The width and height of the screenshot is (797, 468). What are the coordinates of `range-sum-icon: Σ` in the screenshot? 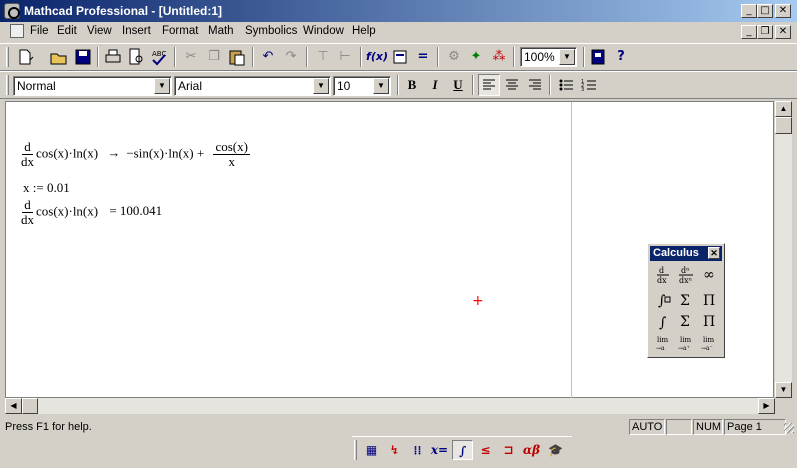 It's located at (686, 321).